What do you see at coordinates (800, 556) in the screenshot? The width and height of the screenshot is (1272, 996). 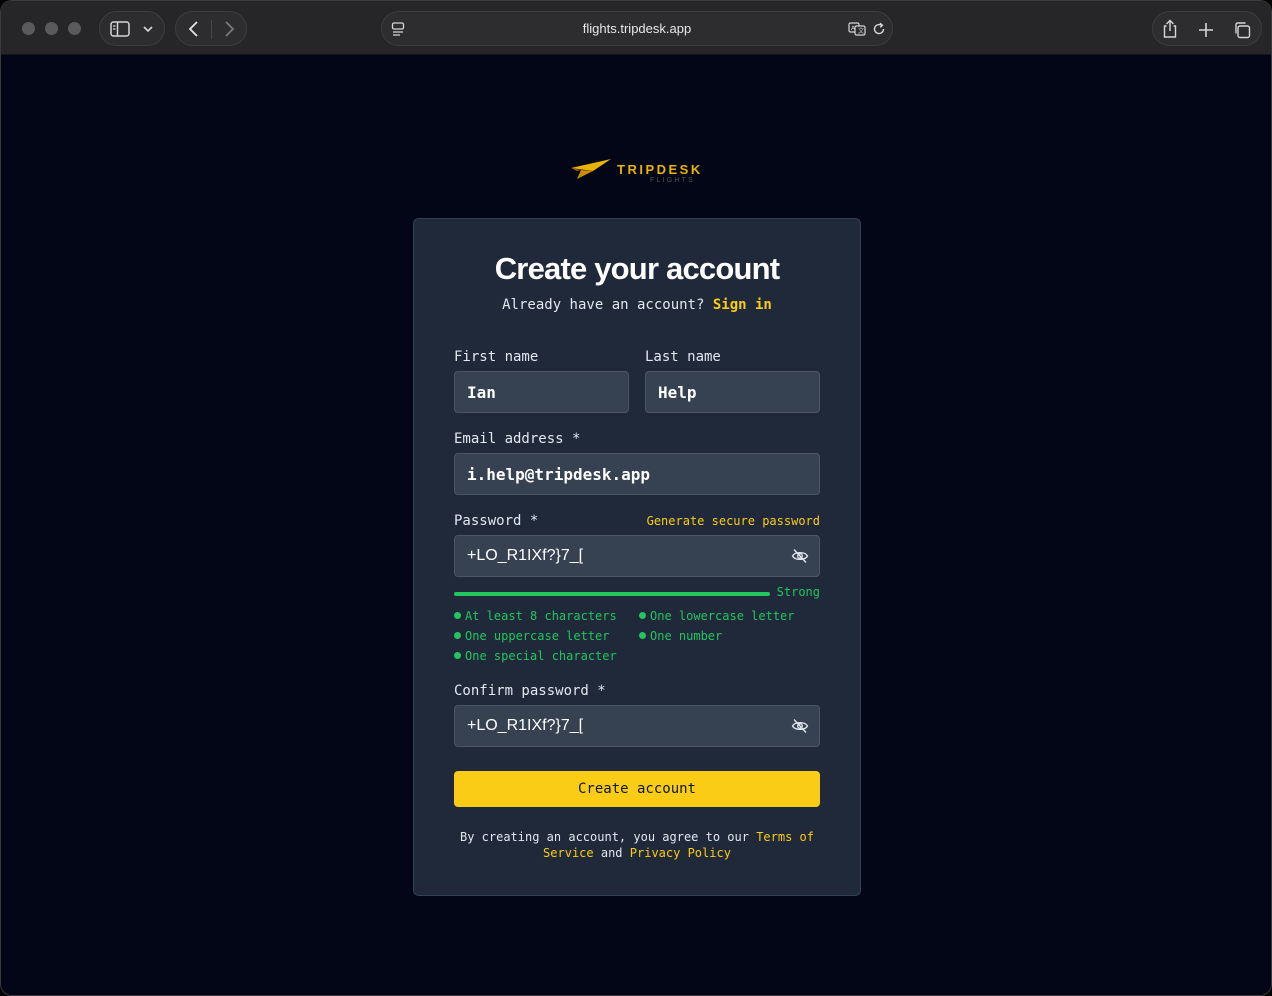 I see `hide-password-icon` at bounding box center [800, 556].